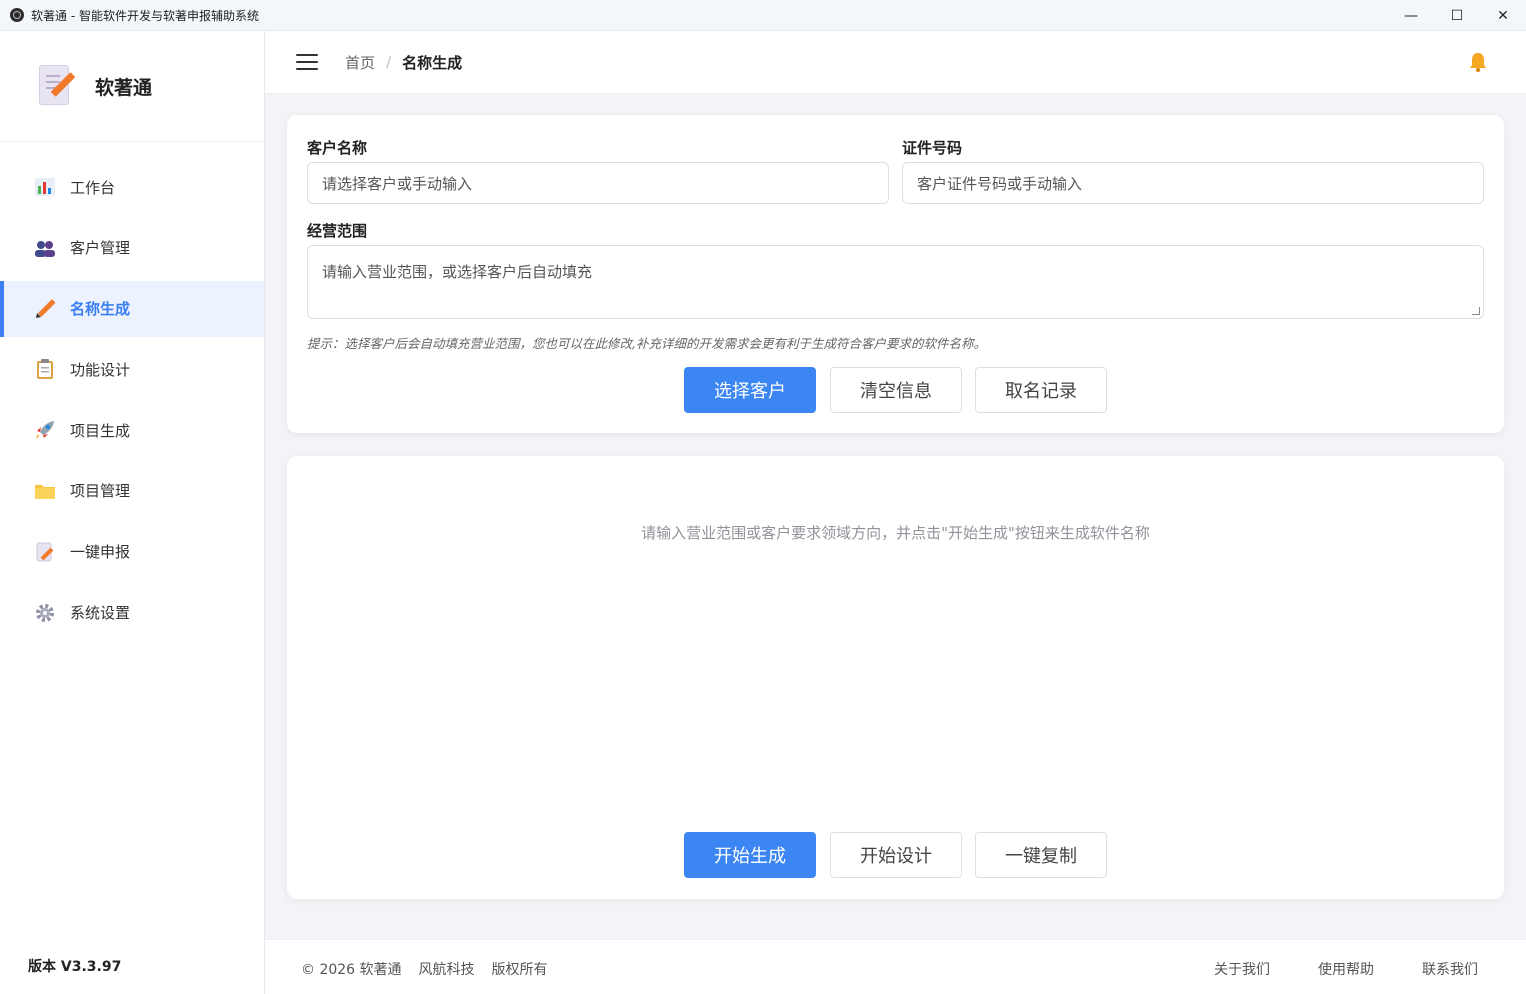 The height and width of the screenshot is (994, 1526). What do you see at coordinates (1476, 311) in the screenshot?
I see `resize-grip-icon` at bounding box center [1476, 311].